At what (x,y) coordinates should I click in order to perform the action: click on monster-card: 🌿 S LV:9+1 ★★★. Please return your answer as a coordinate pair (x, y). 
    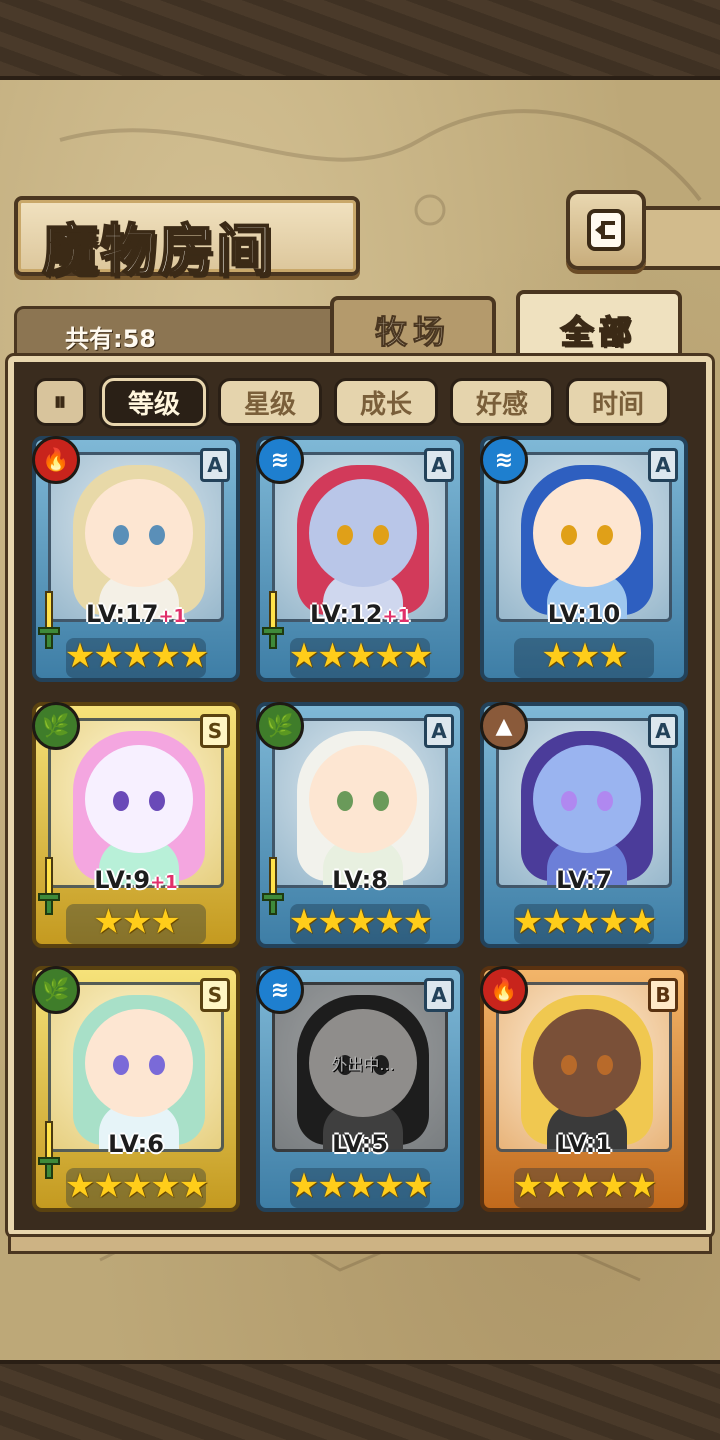
    Looking at the image, I should click on (136, 825).